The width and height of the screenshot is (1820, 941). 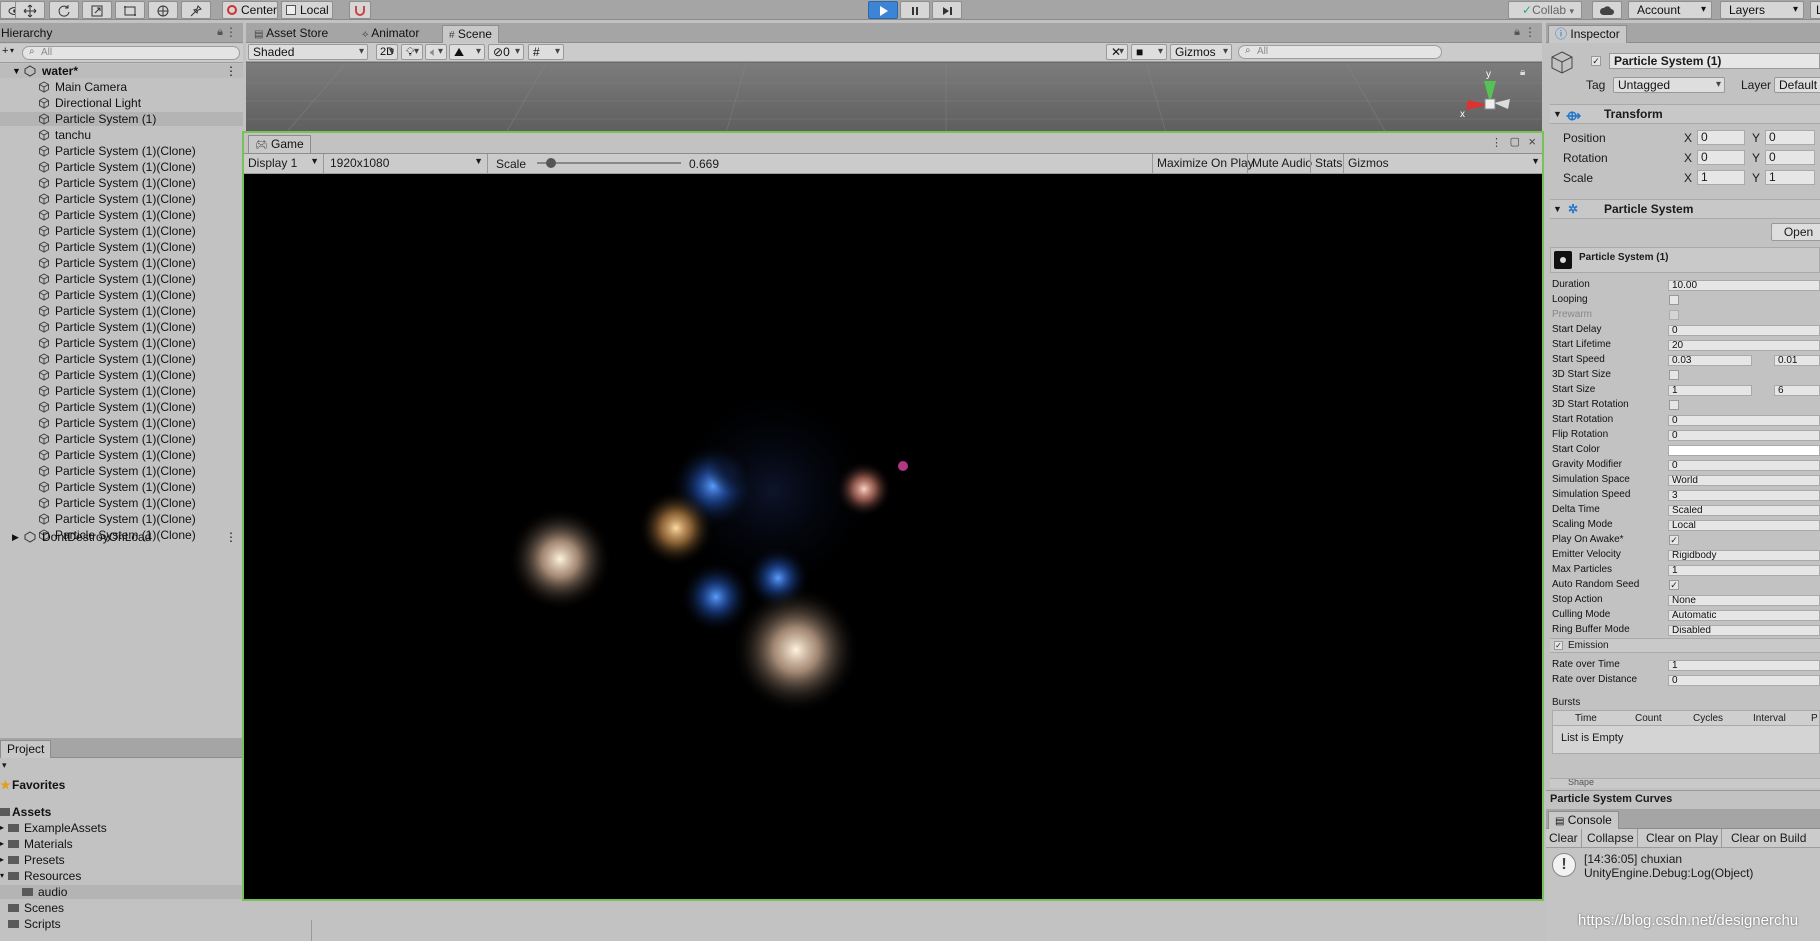 What do you see at coordinates (15, 537) in the screenshot?
I see `chevron-right-icon: ▶` at bounding box center [15, 537].